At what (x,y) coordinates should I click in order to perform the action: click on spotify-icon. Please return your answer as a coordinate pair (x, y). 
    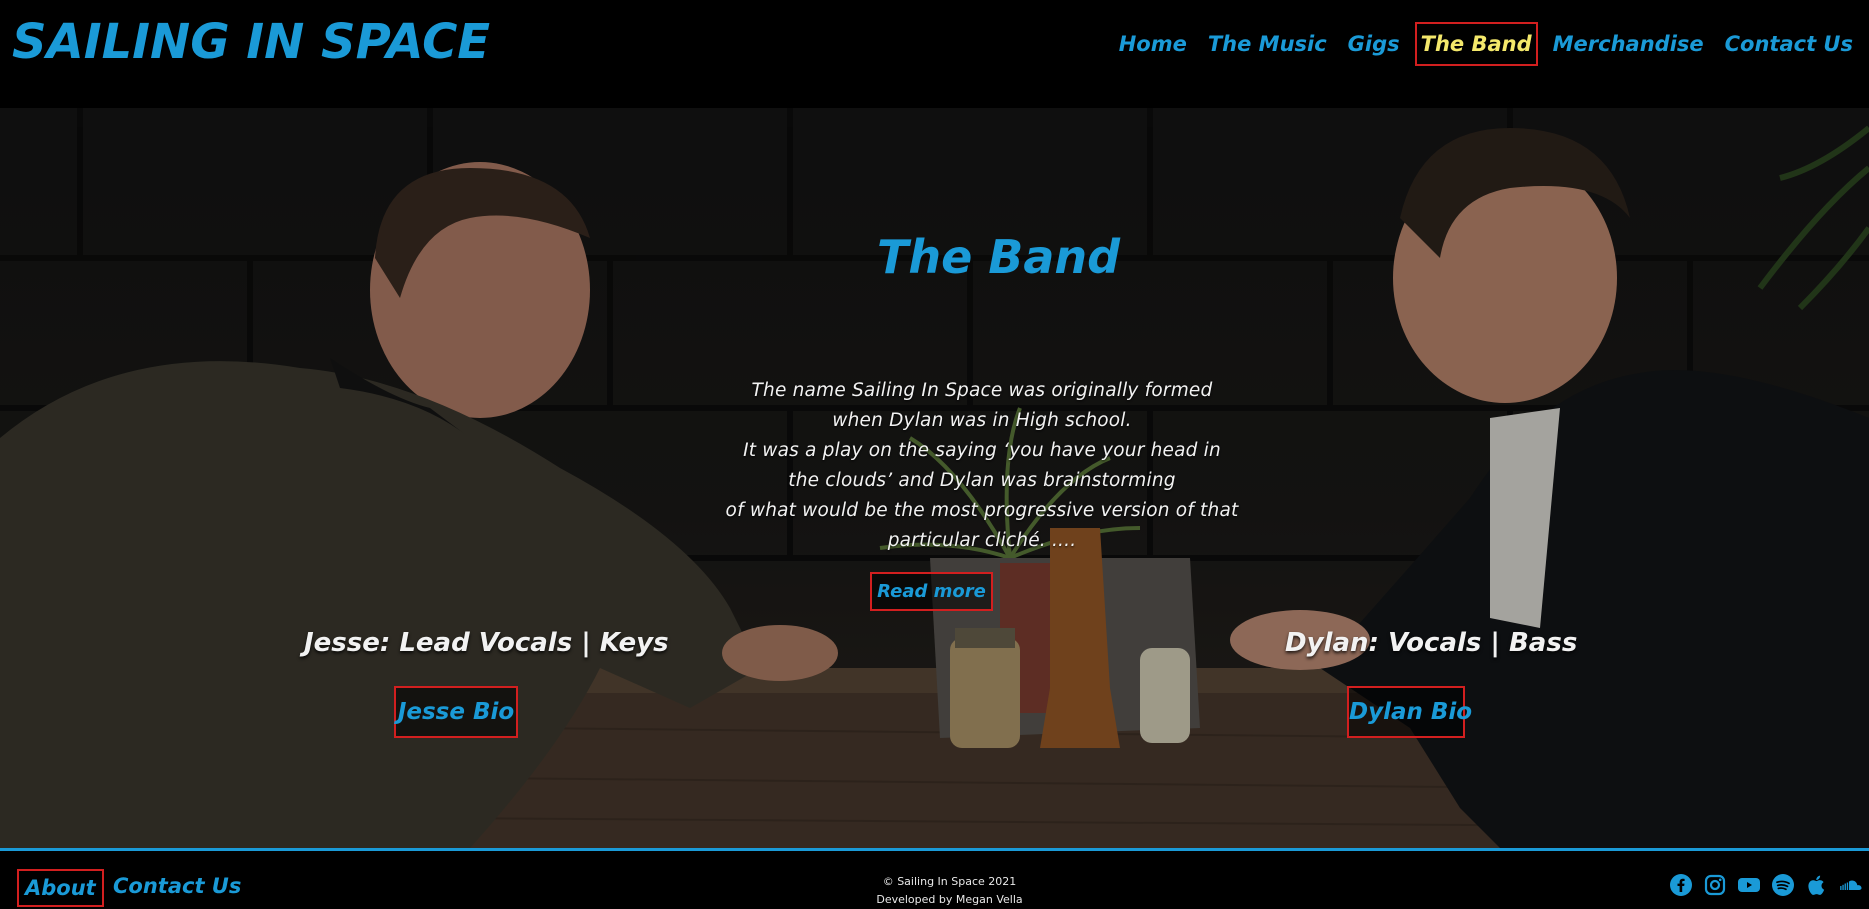
    Looking at the image, I should click on (1783, 885).